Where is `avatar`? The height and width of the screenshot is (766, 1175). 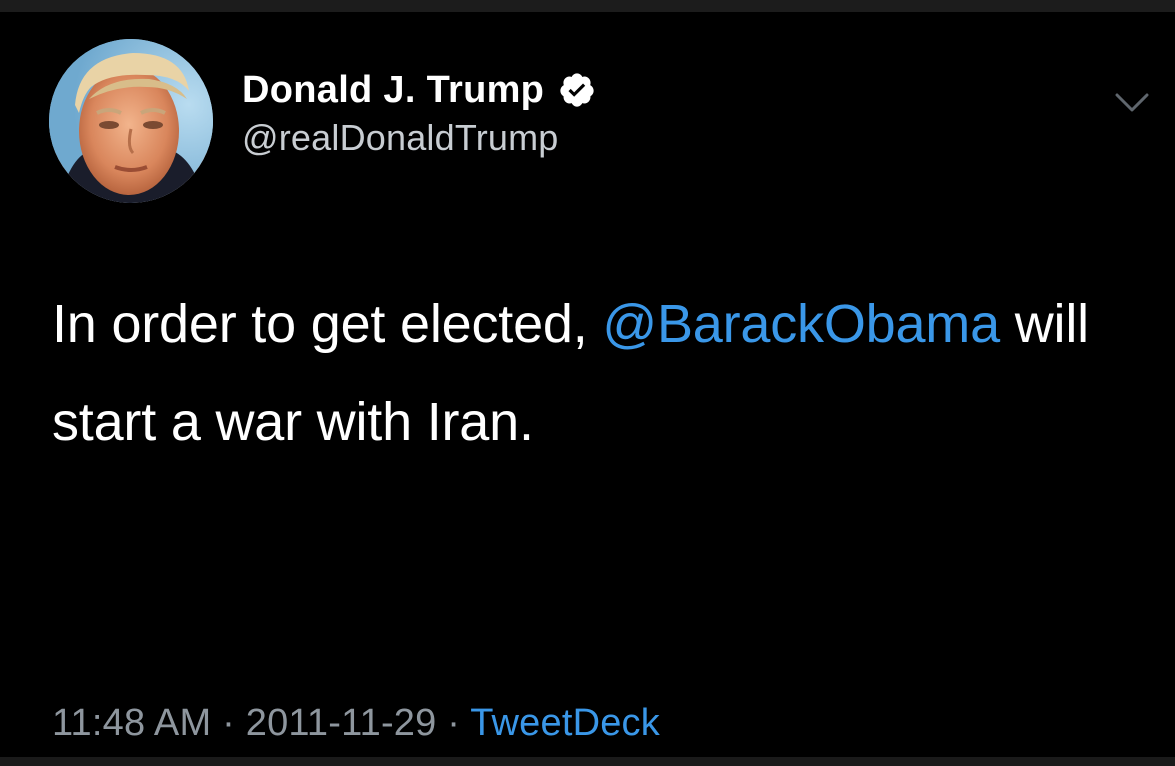
avatar is located at coordinates (131, 121).